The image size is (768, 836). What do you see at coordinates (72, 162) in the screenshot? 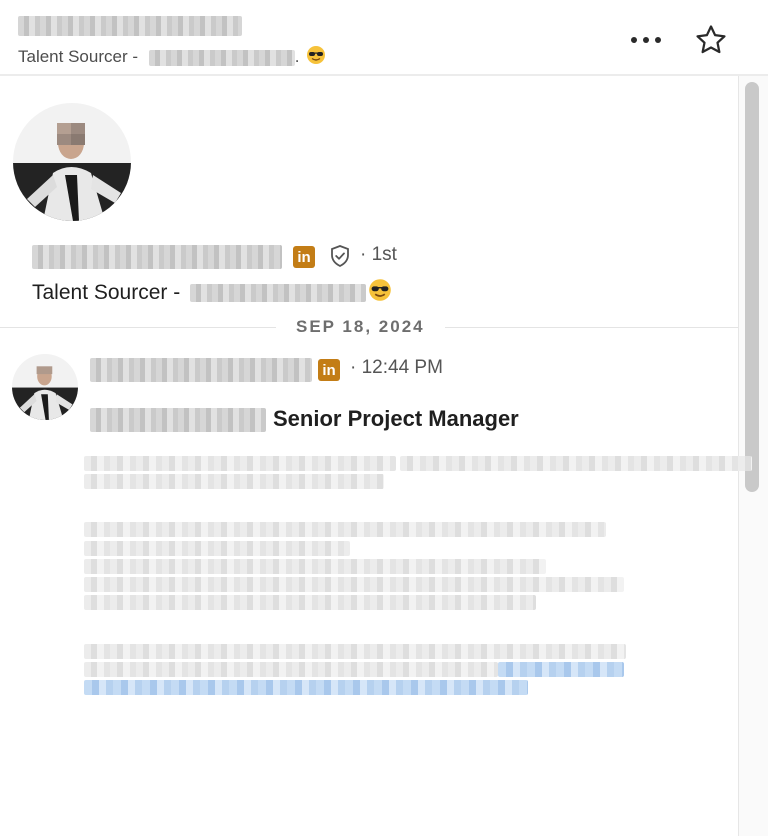
I see `profile-avatar` at bounding box center [72, 162].